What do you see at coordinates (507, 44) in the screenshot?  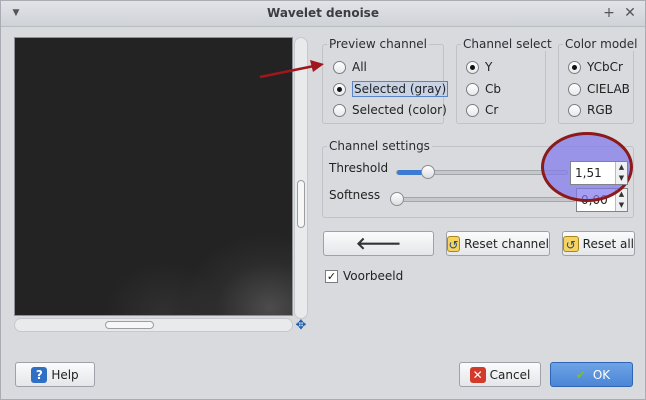 I see `channel-select-title: Channel select` at bounding box center [507, 44].